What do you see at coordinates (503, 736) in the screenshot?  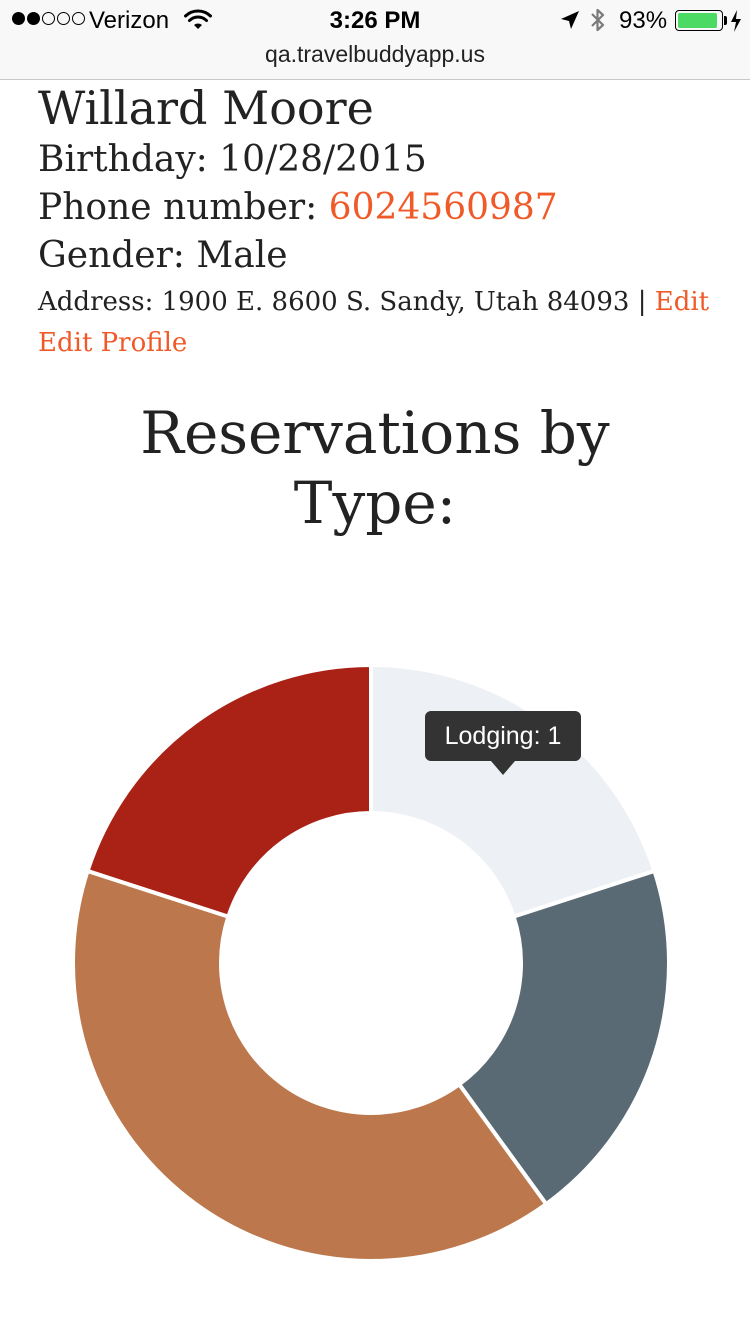 I see `tooltip-text: Lodging: 1` at bounding box center [503, 736].